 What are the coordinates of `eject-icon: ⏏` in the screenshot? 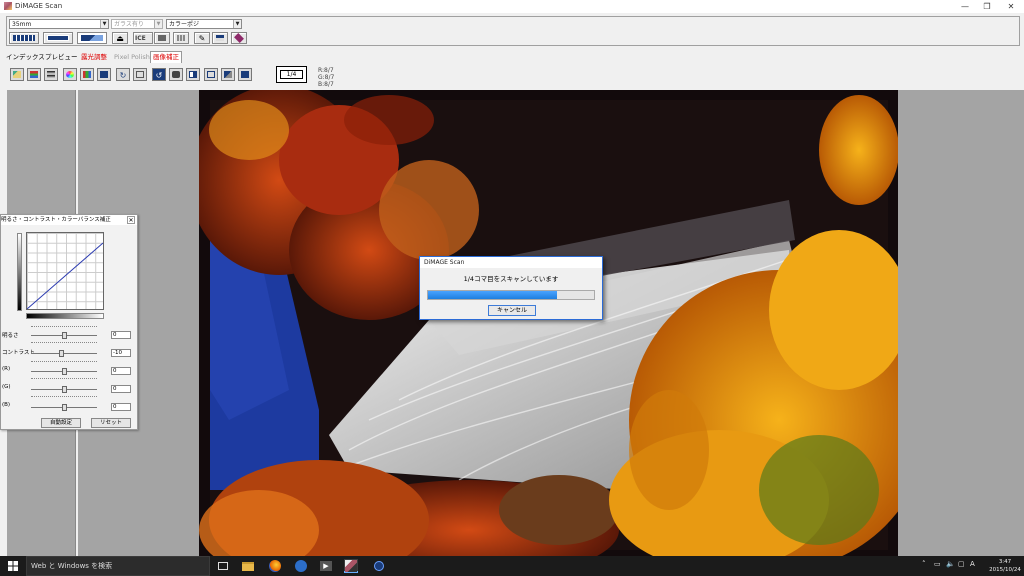 It's located at (120, 38).